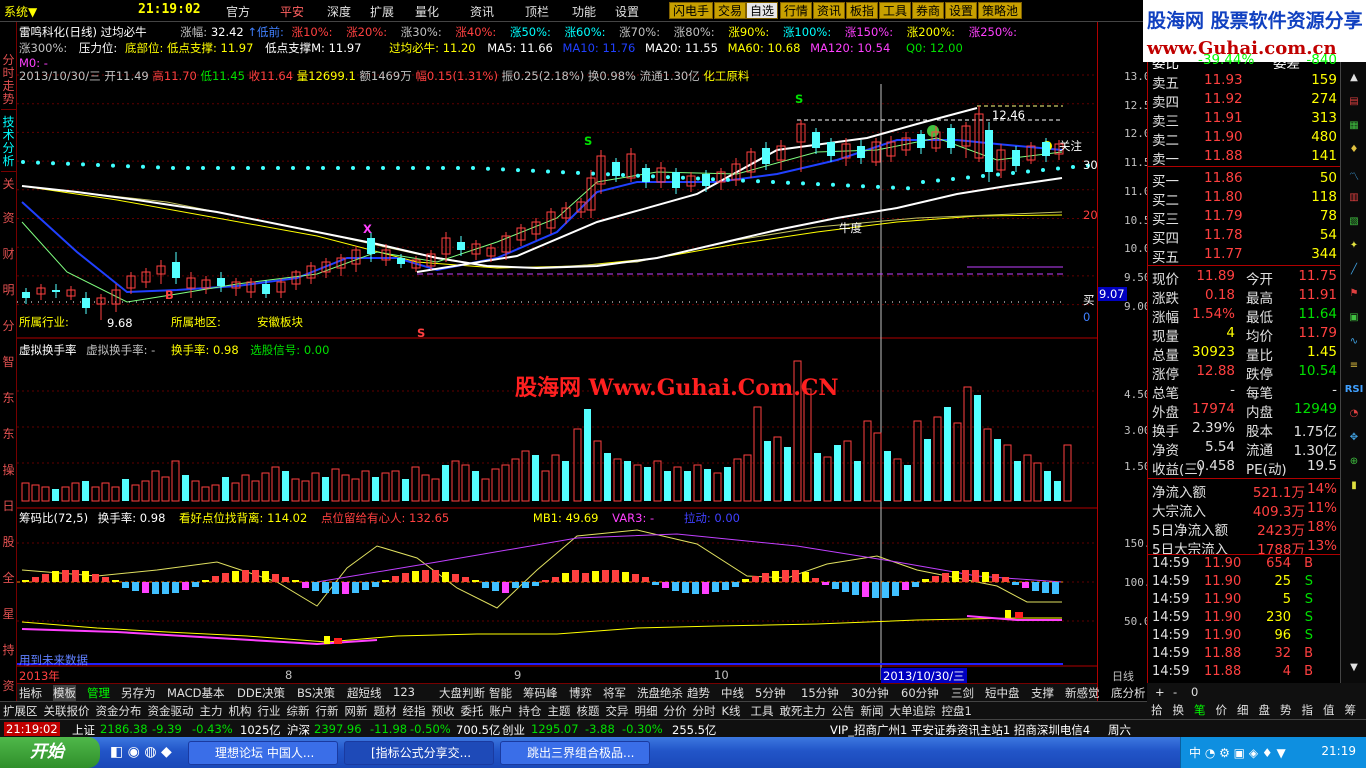 The width and height of the screenshot is (1366, 768). I want to click on extension-tab: 预收, so click(443, 711).